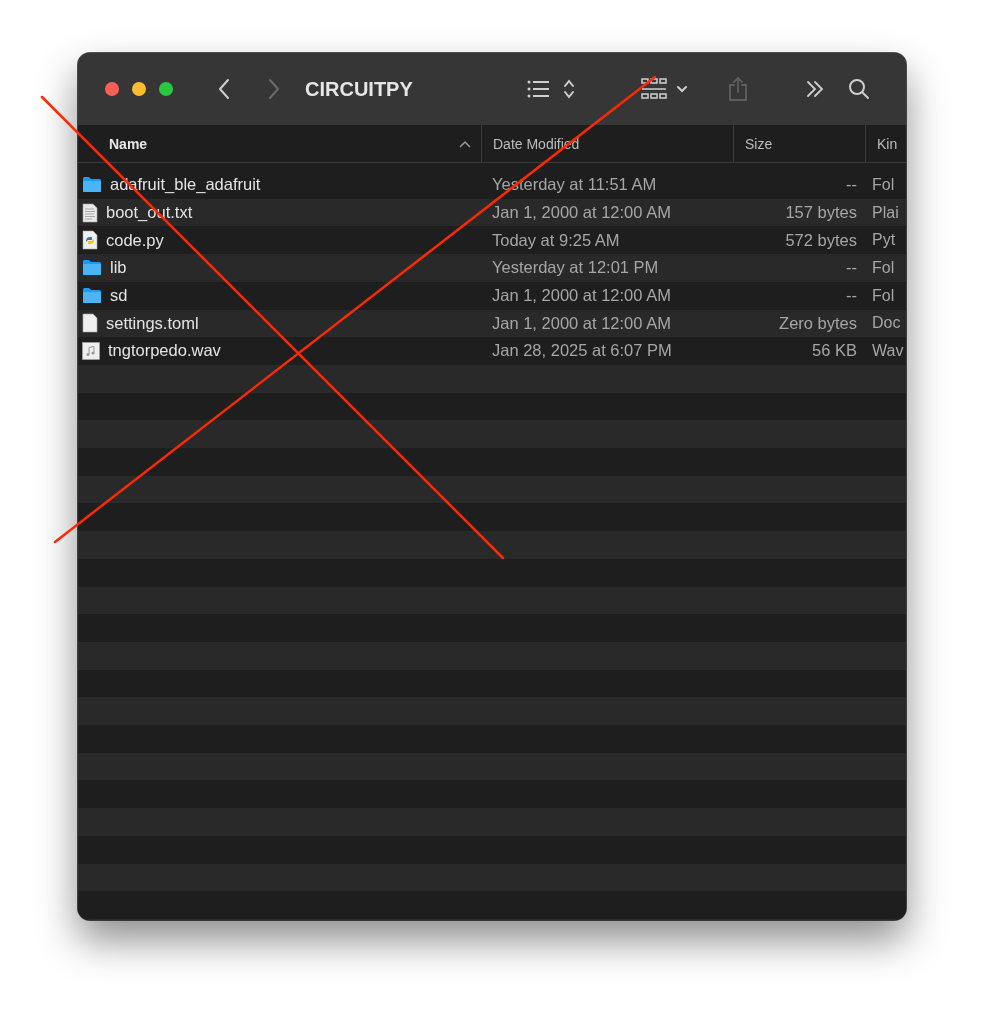  Describe the element at coordinates (166, 89) in the screenshot. I see `zoom-button` at that location.